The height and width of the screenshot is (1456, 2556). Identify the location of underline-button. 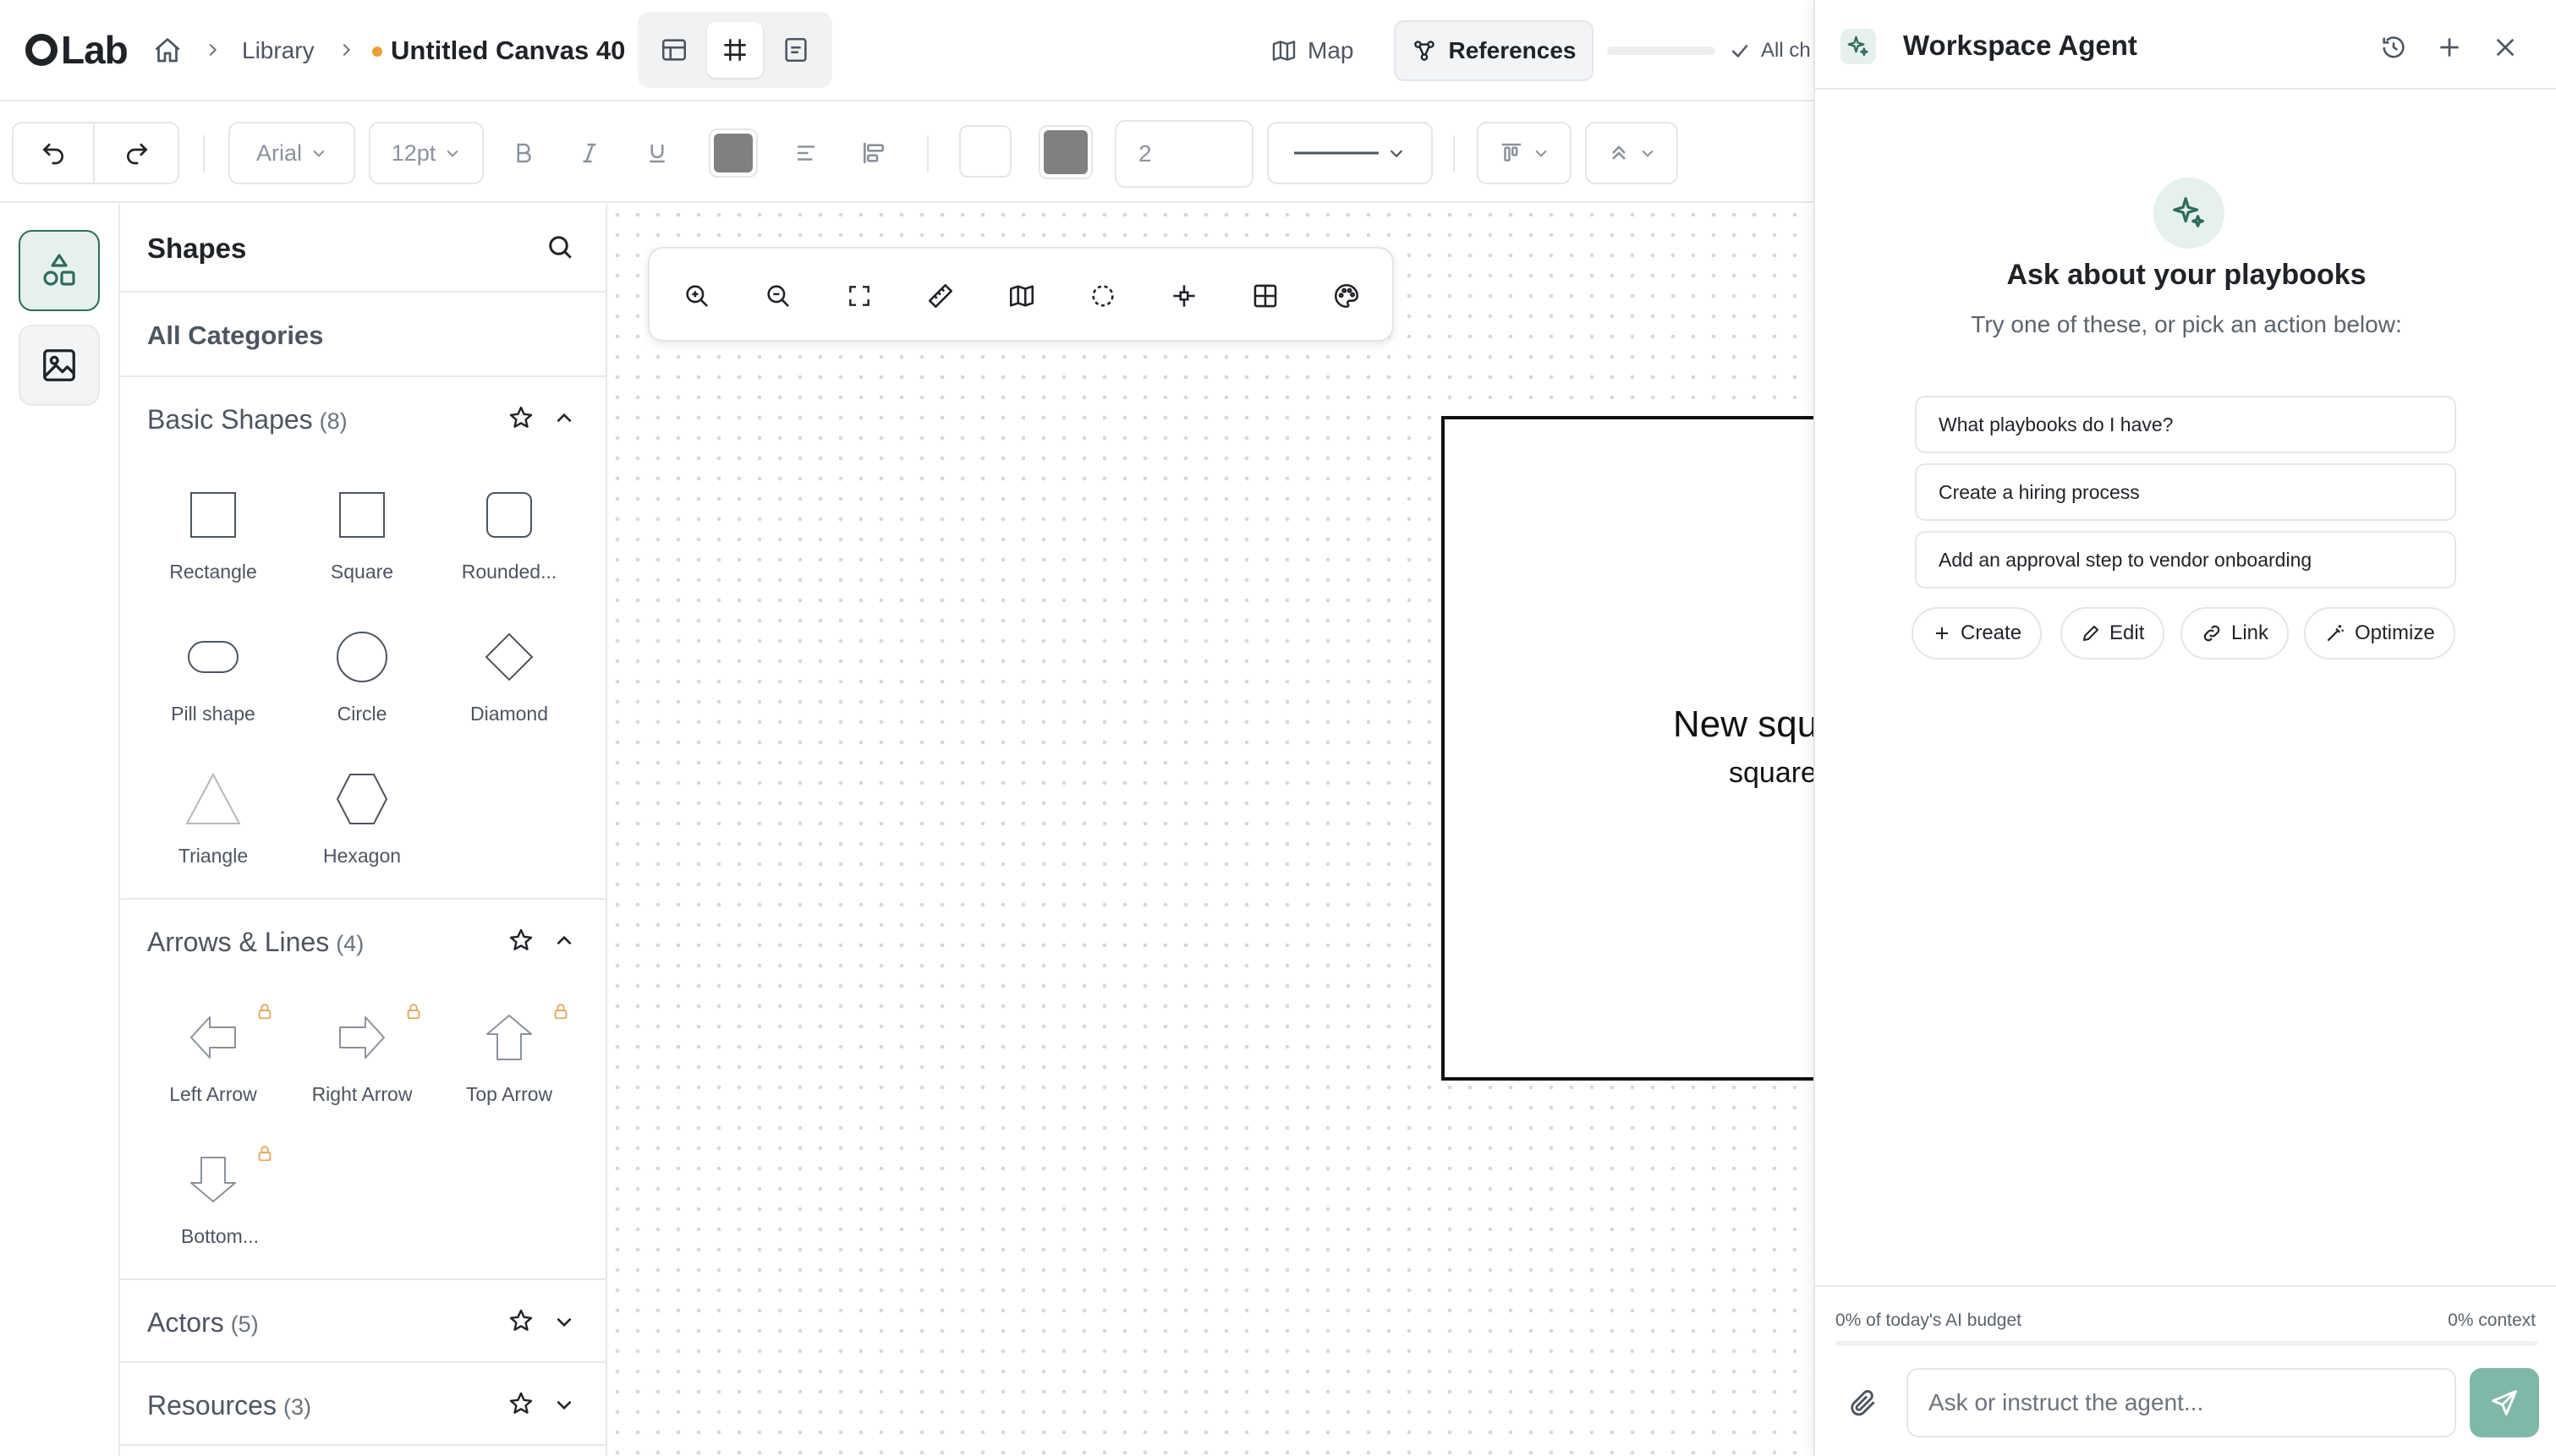
(657, 153).